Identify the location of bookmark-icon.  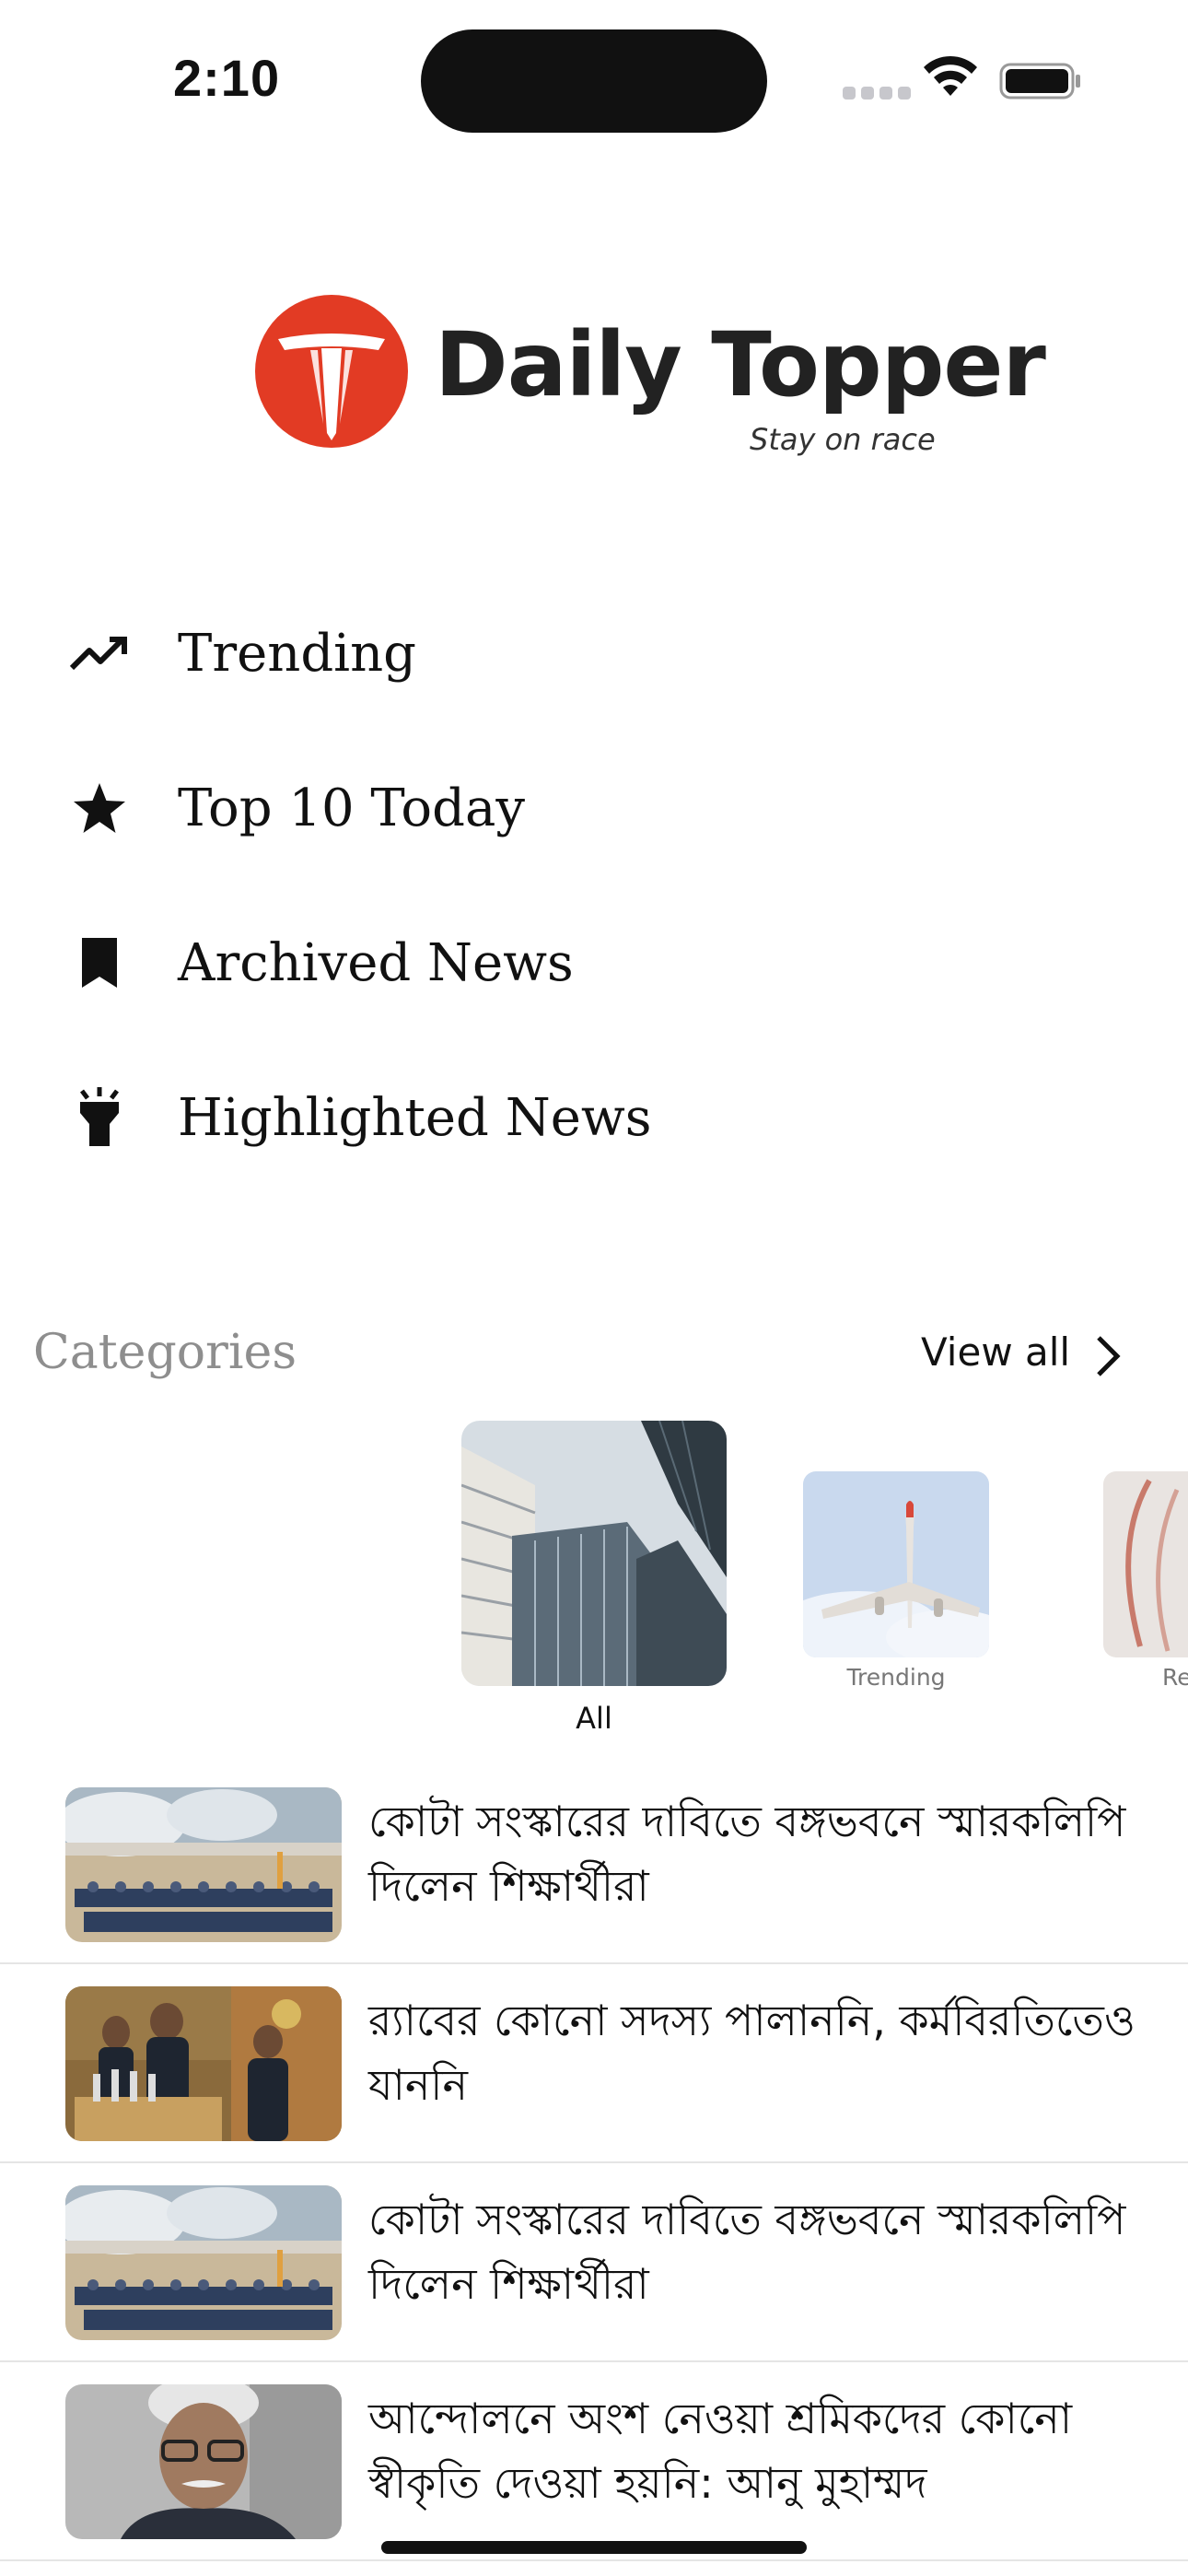
(99, 963).